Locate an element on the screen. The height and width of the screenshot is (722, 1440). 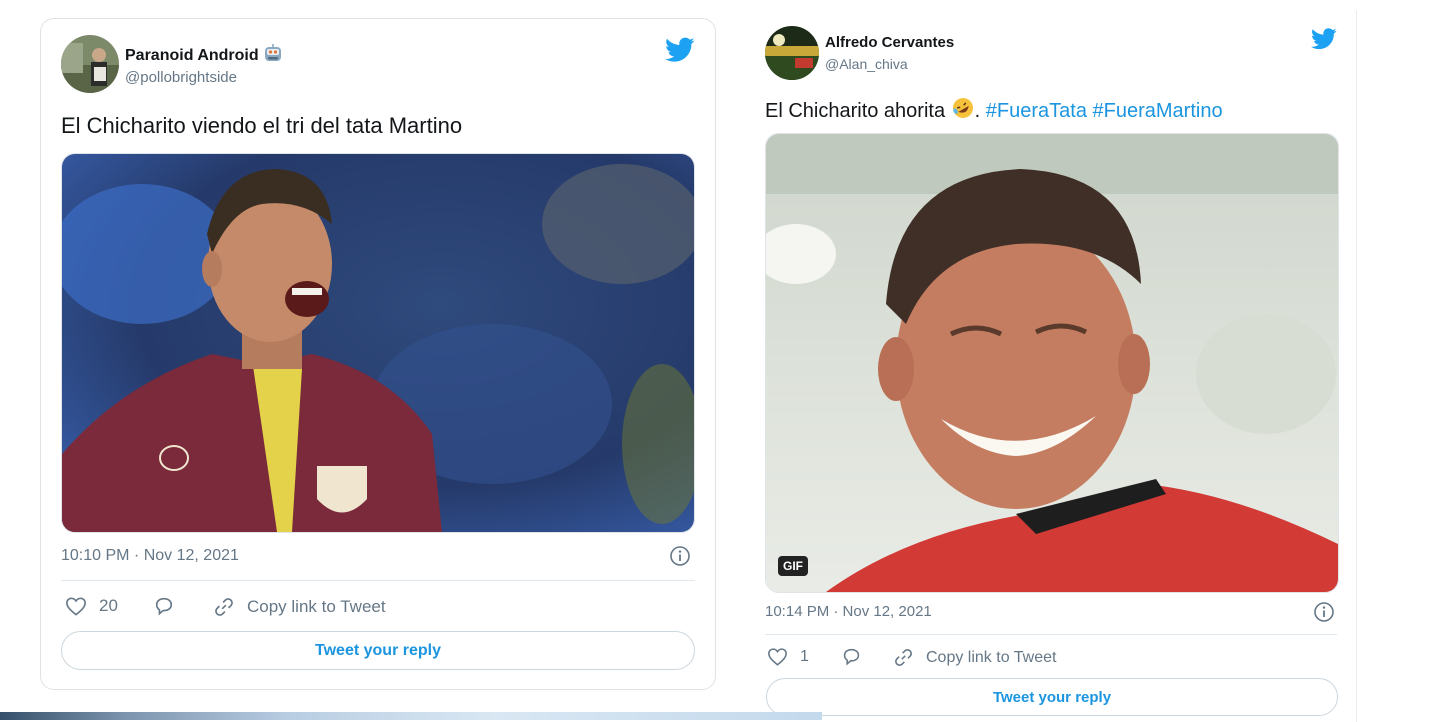
hashtag-link: #FueraTata is located at coordinates (1036, 111).